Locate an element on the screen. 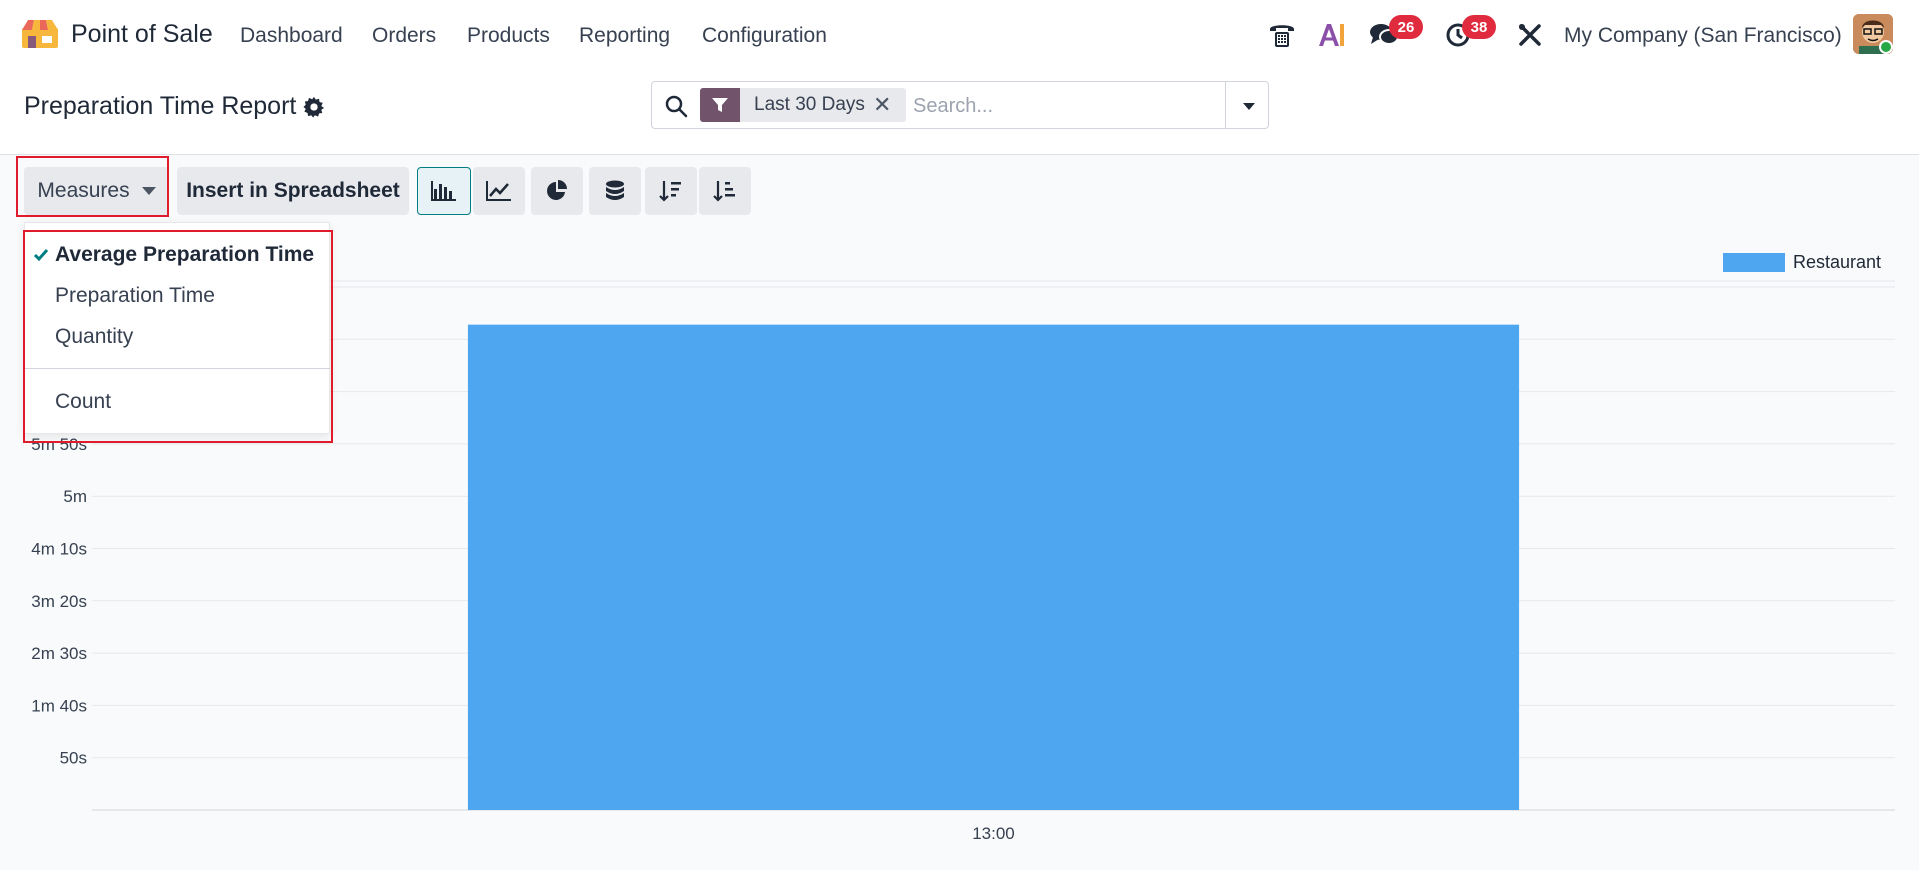 Image resolution: width=1919 pixels, height=870 pixels. insert-spreadsheet-button: Insert in Spreadsheet is located at coordinates (293, 191).